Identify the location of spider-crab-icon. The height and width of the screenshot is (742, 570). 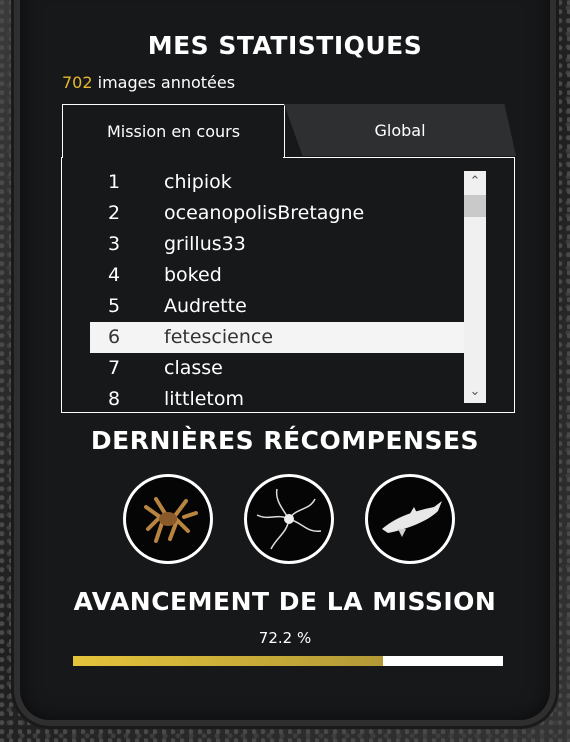
(171, 520).